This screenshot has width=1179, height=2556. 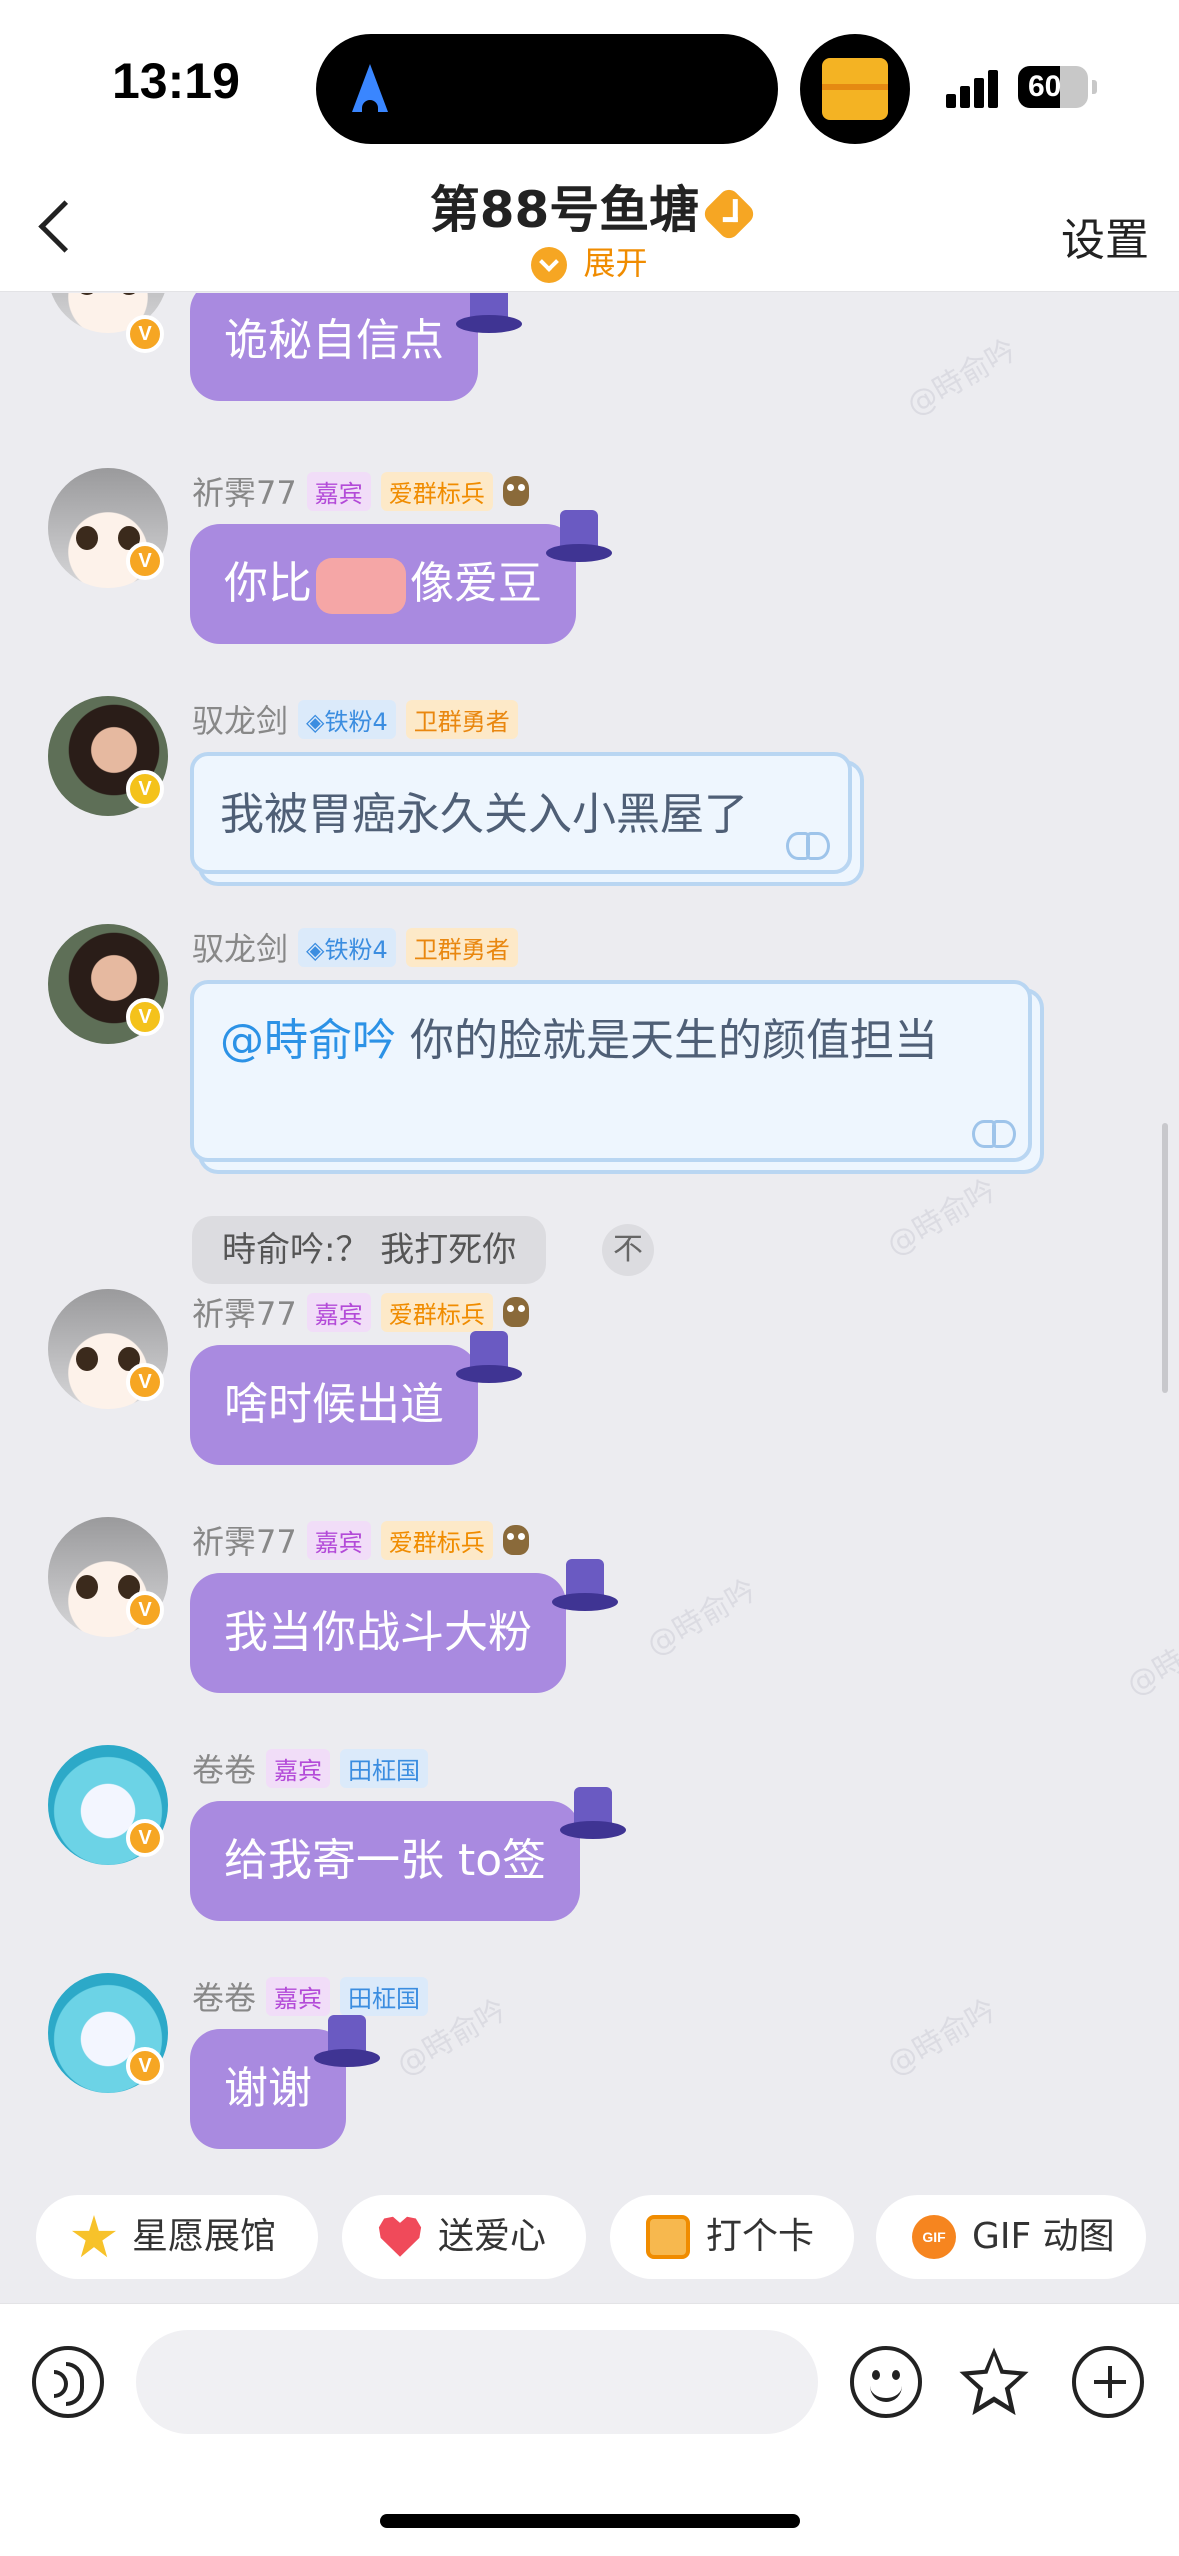 What do you see at coordinates (934, 2237) in the screenshot?
I see `gif-icon: GIF` at bounding box center [934, 2237].